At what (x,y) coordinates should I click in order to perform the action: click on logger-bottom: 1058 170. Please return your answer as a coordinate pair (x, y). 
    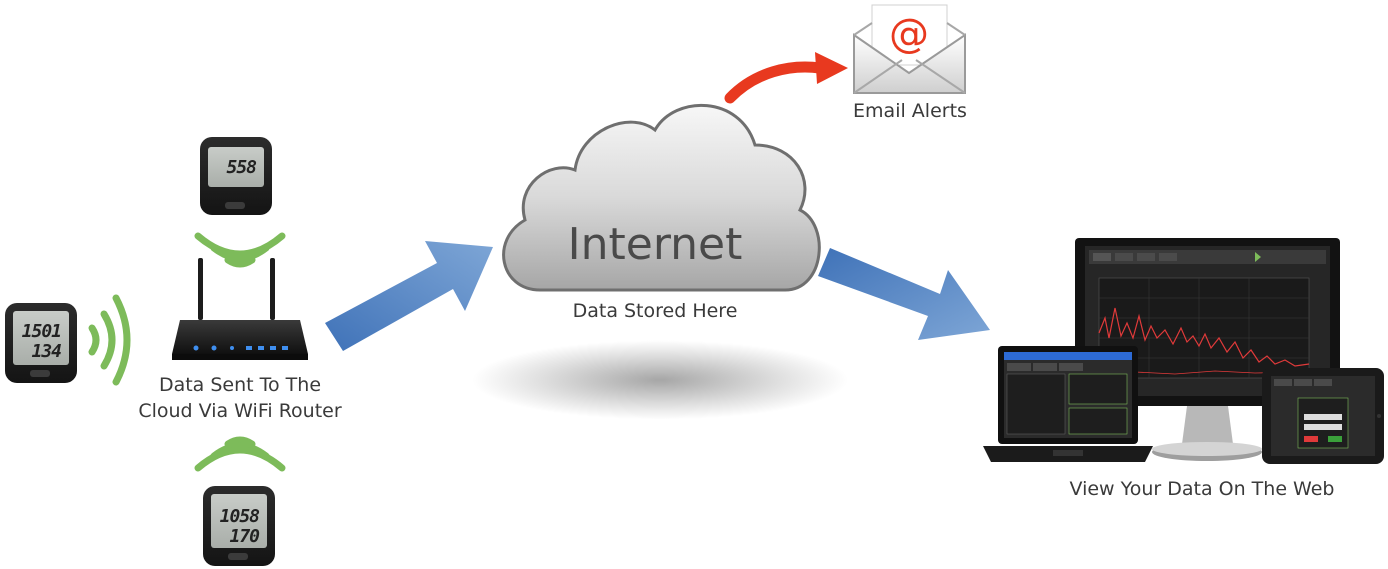
    Looking at the image, I should click on (239, 526).